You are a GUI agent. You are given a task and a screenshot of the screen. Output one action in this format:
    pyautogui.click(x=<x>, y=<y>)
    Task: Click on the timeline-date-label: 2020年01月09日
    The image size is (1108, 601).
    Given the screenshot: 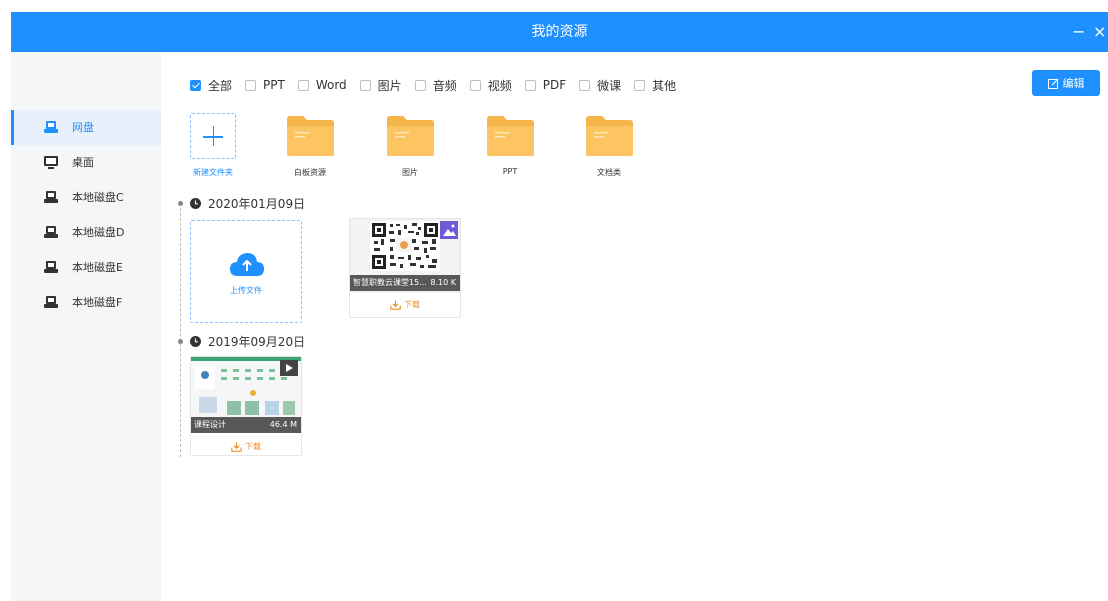 What is the action you would take?
    pyautogui.click(x=257, y=203)
    